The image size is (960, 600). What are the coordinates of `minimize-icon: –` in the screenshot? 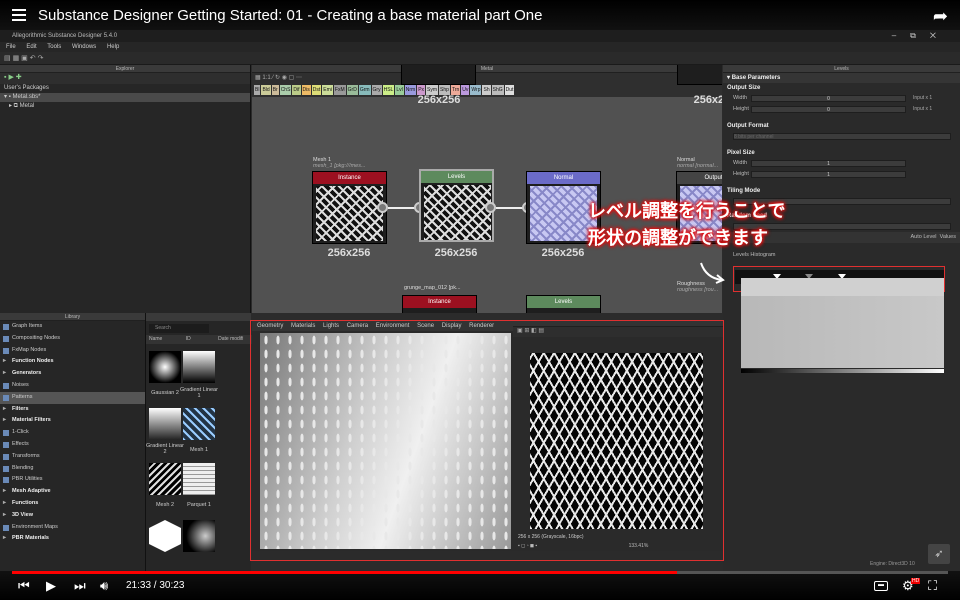 It's located at (901, 35).